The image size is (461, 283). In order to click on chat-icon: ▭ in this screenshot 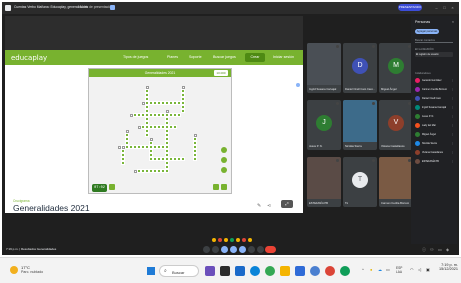, I will do `click(440, 249)`.